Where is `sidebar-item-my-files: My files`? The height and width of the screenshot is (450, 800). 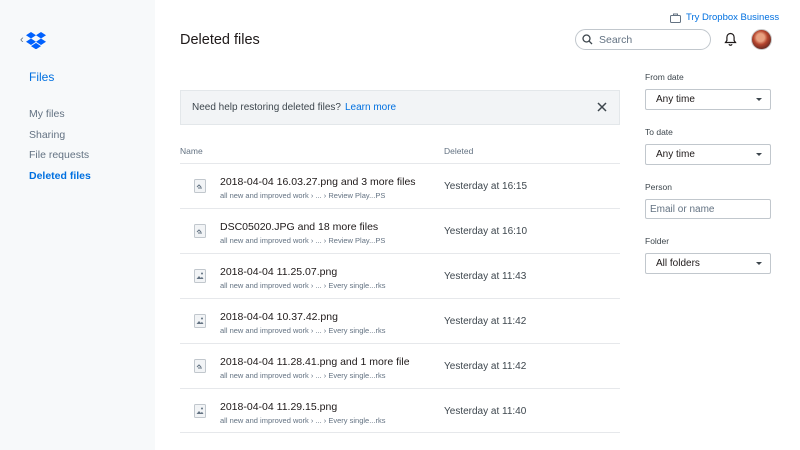
sidebar-item-my-files: My files is located at coordinates (60, 118).